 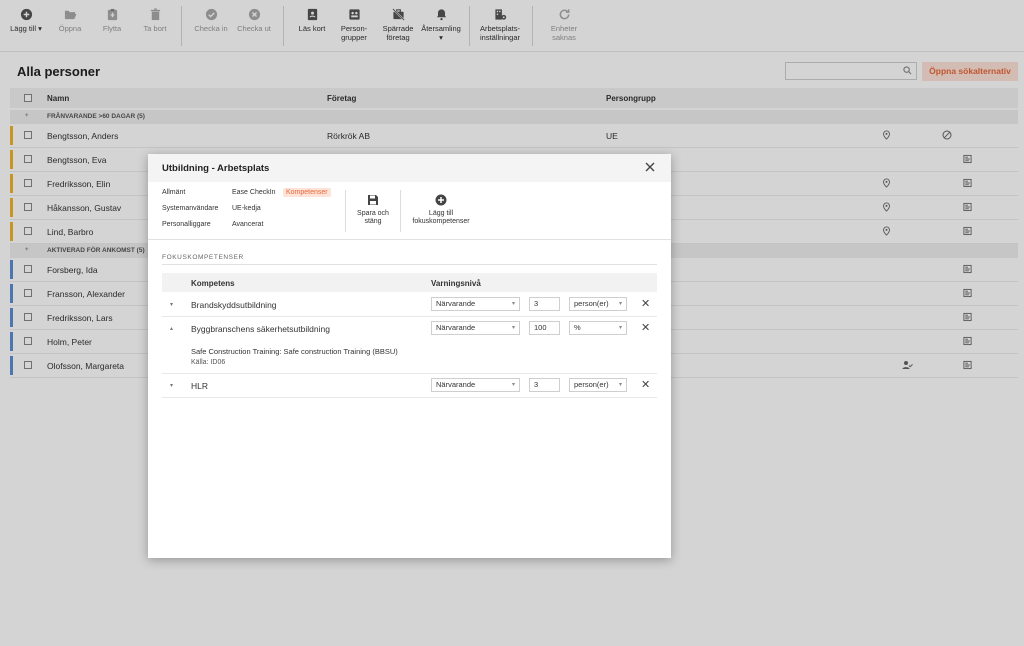 What do you see at coordinates (441, 221) in the screenshot?
I see `add-focus-label-2: fokuskompetenser` at bounding box center [441, 221].